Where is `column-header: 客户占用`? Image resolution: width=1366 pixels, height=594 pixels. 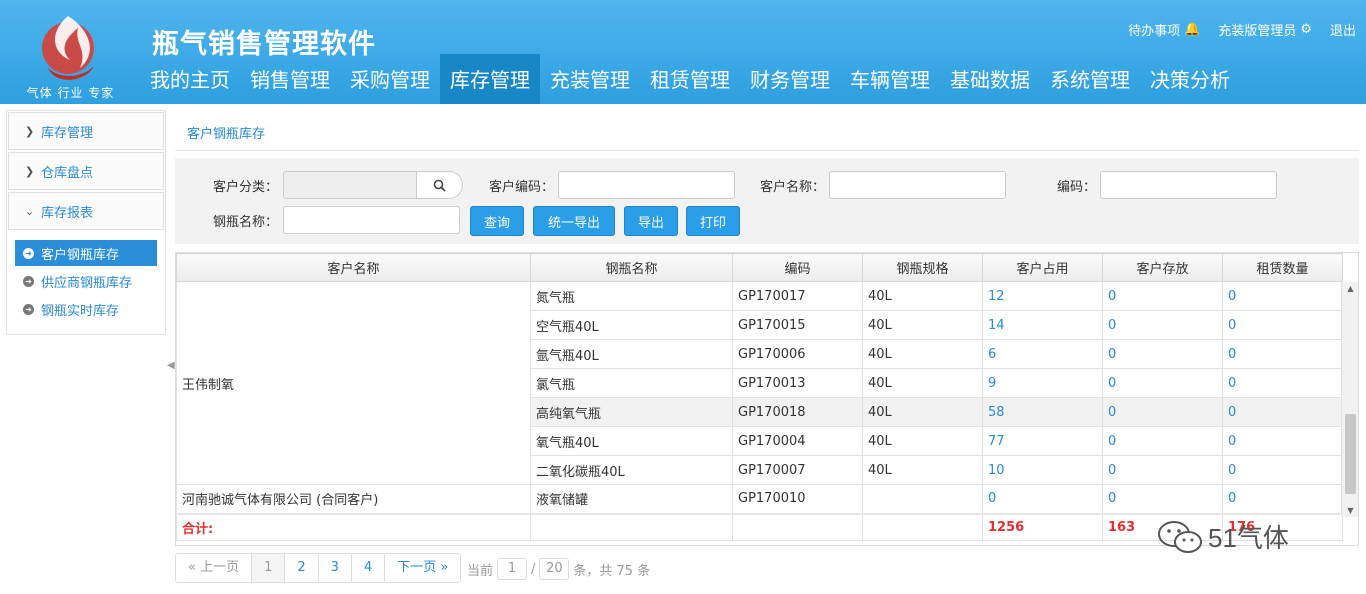
column-header: 客户占用 is located at coordinates (1042, 267).